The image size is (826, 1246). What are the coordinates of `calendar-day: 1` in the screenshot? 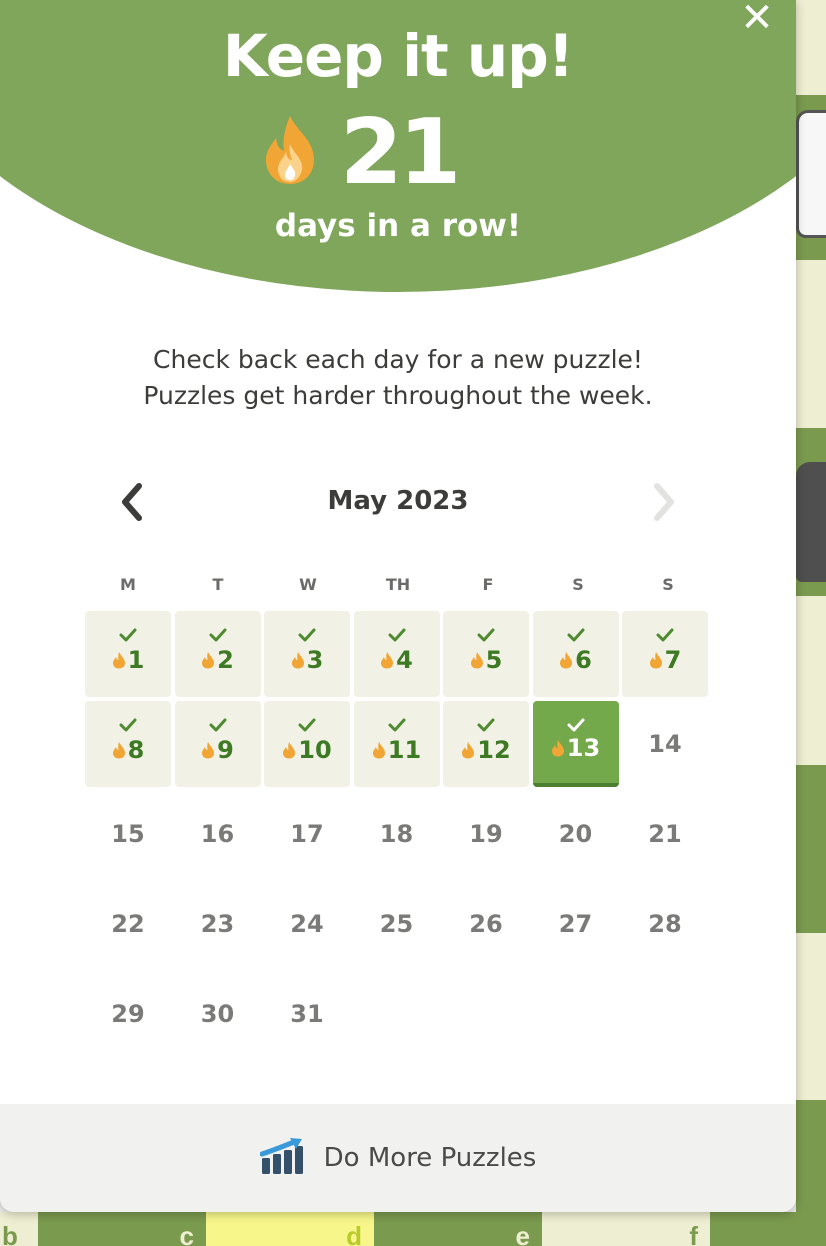 It's located at (128, 654).